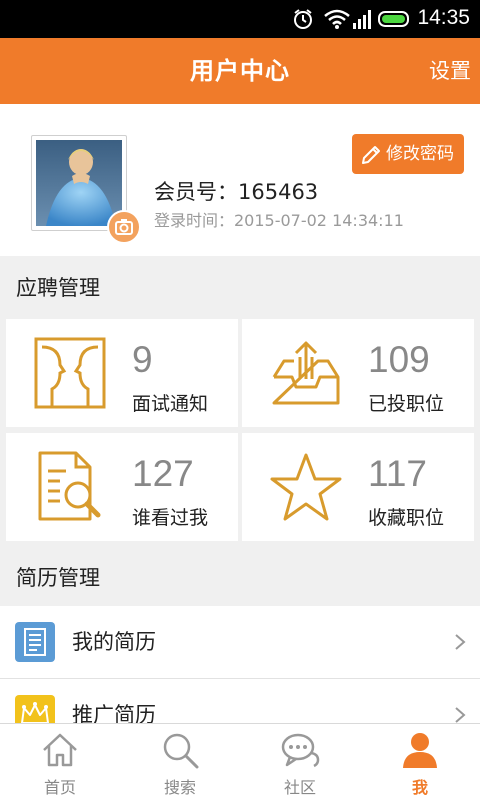  I want to click on interview-faces-icon, so click(70, 373).